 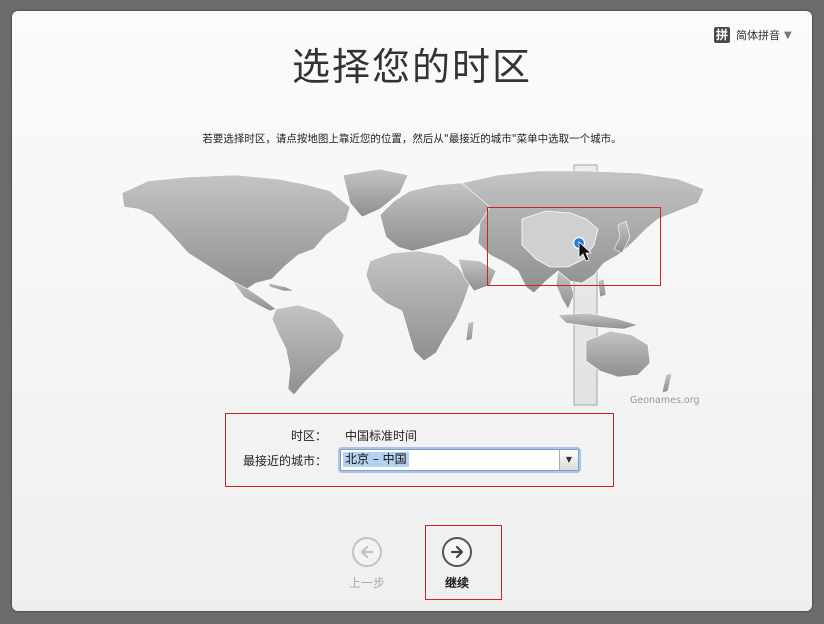 I want to click on continue-button: 继续, so click(x=457, y=564).